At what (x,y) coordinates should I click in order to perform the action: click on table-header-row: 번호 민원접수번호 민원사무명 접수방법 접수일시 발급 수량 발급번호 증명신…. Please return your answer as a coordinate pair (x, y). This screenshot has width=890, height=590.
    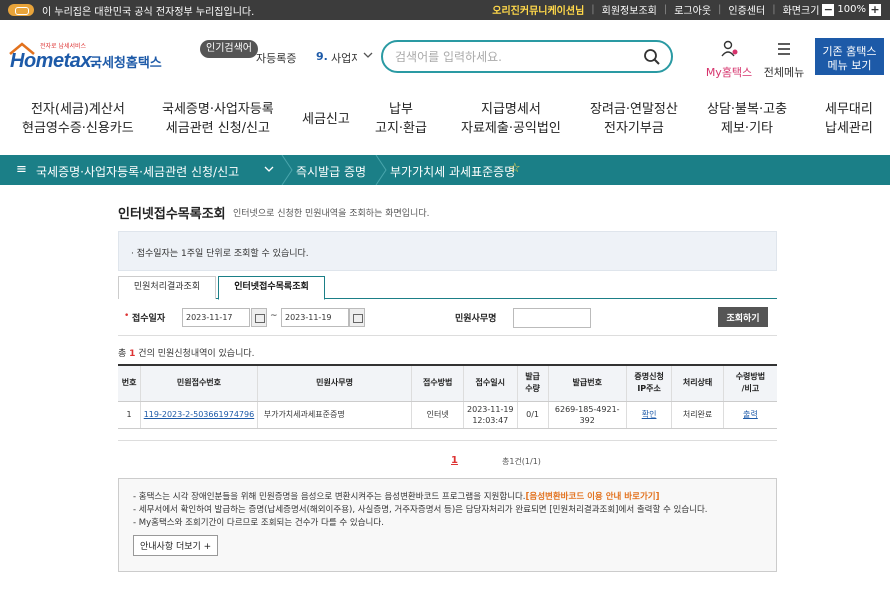
    Looking at the image, I should click on (447, 383).